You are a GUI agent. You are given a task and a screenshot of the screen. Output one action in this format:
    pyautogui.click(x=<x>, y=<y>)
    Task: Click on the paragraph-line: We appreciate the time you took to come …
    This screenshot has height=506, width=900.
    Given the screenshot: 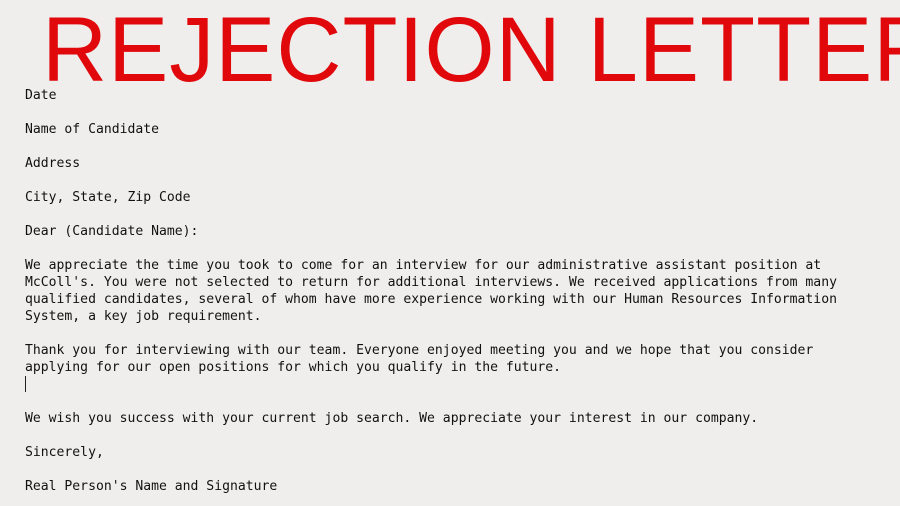 What is the action you would take?
    pyautogui.click(x=423, y=265)
    